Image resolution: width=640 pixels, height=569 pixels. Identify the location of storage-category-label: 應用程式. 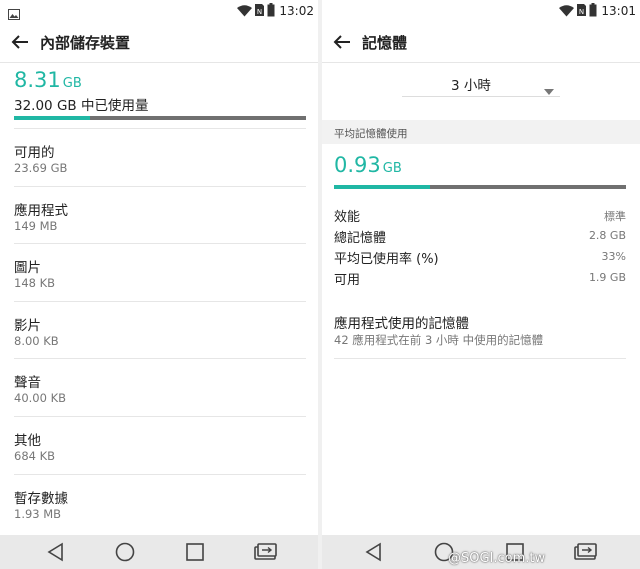
(41, 210).